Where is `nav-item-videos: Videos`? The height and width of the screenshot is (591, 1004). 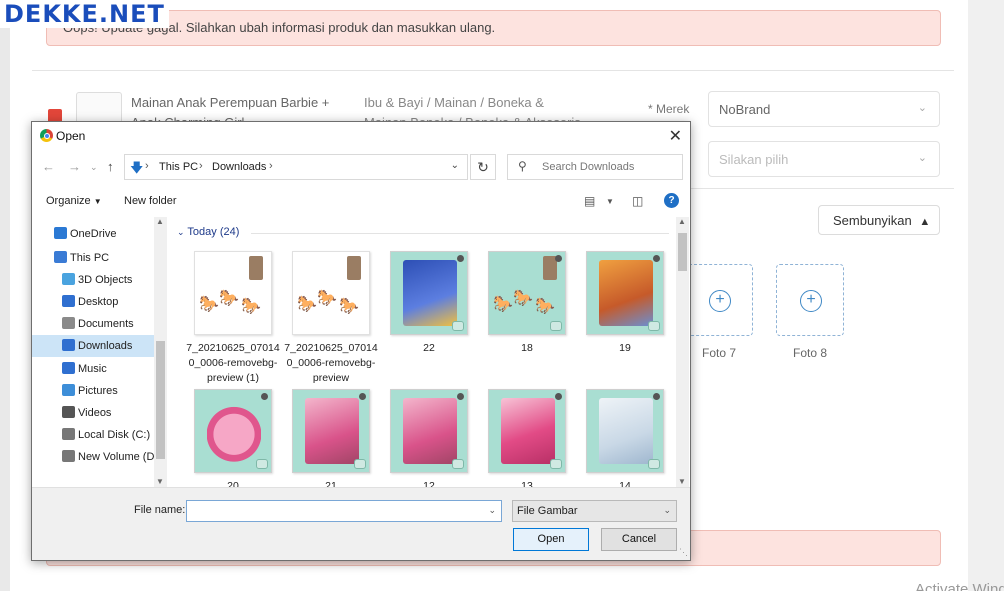
nav-item-videos: Videos is located at coordinates (93, 413).